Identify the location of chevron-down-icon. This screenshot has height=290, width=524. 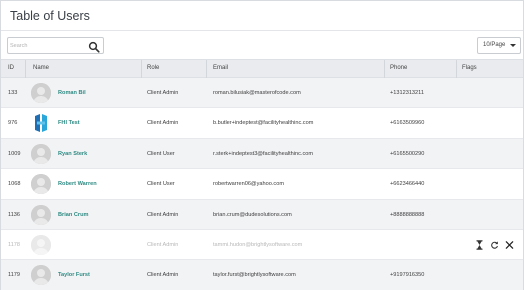
(513, 45).